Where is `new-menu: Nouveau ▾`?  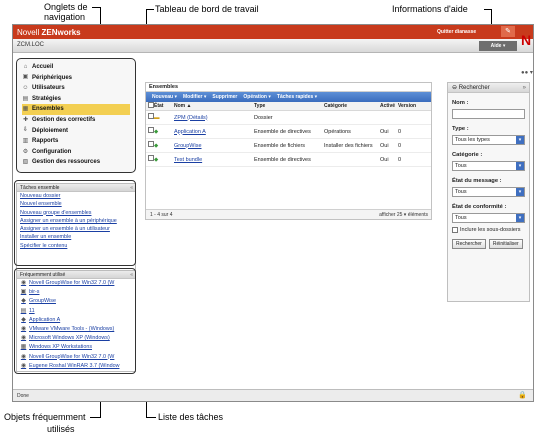 new-menu: Nouveau ▾ is located at coordinates (164, 97).